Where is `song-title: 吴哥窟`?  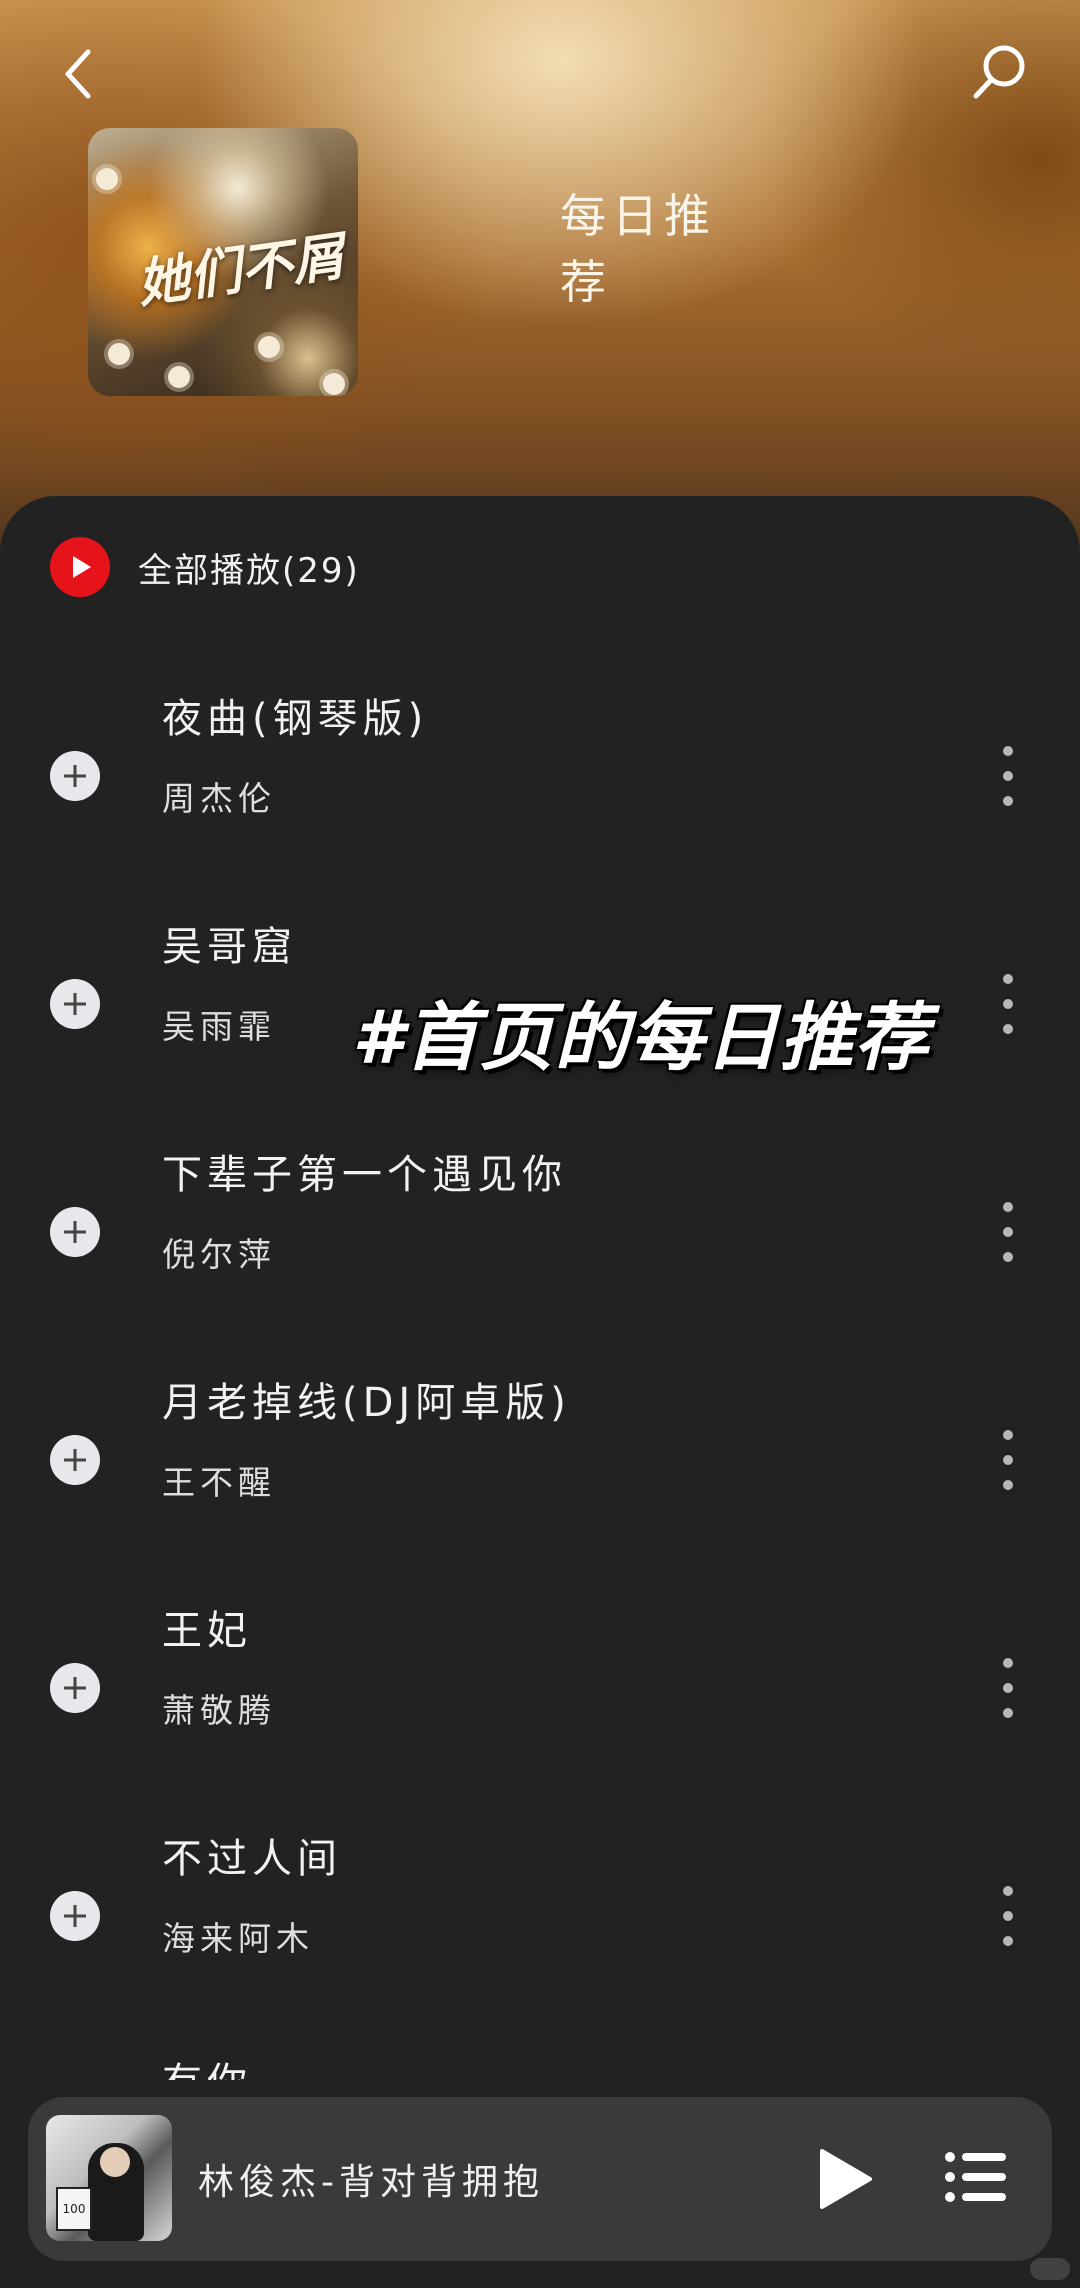 song-title: 吴哥窟 is located at coordinates (229, 947).